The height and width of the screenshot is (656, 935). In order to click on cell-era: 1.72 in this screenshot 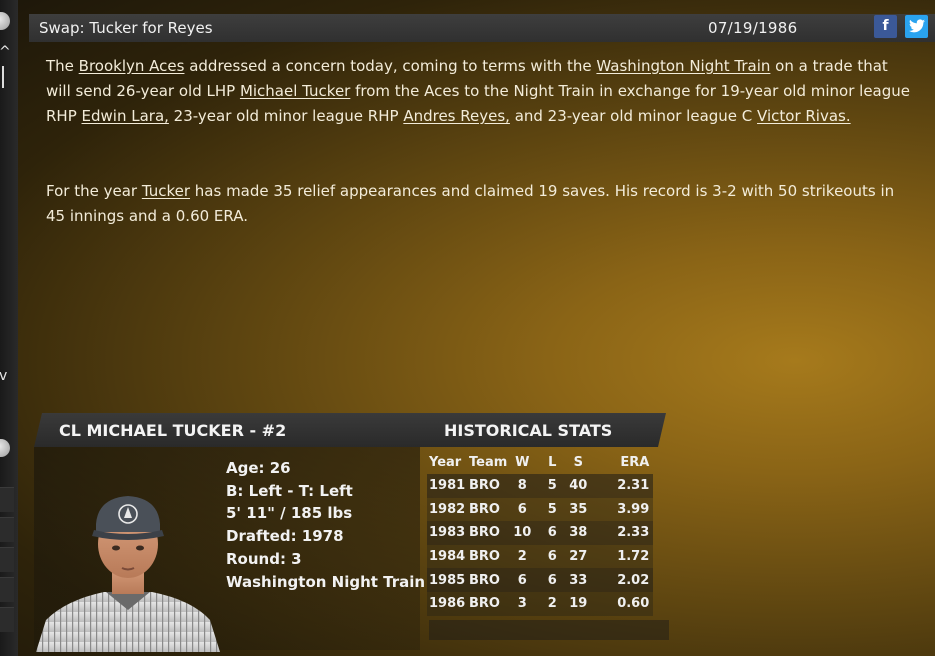, I will do `click(633, 557)`.